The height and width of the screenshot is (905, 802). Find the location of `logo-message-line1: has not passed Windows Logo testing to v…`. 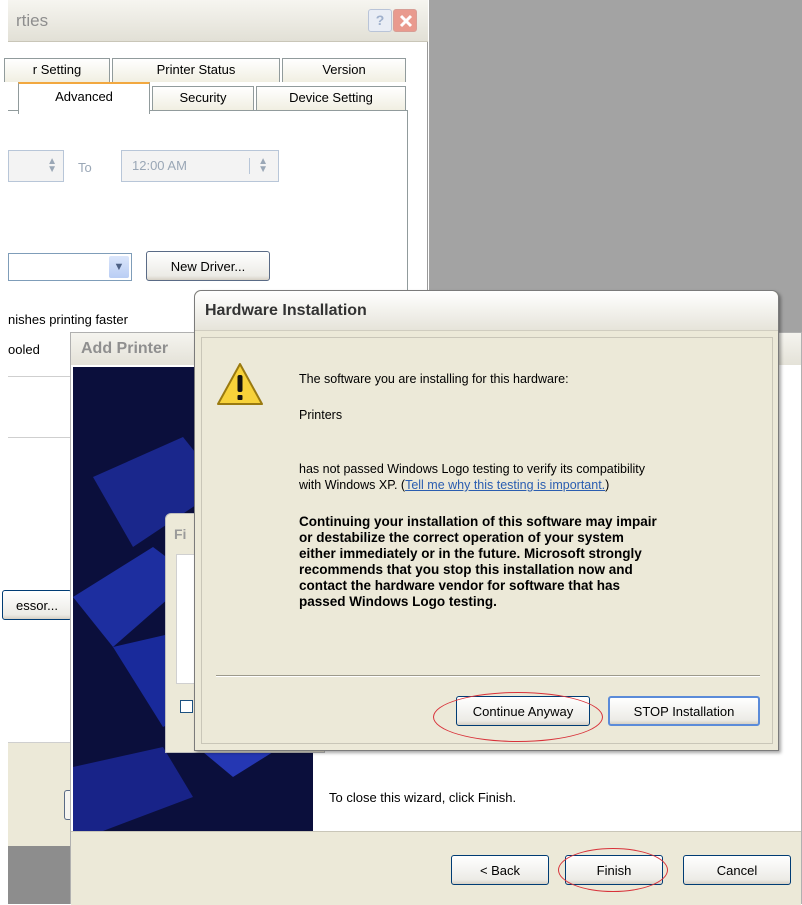

logo-message-line1: has not passed Windows Logo testing to v… is located at coordinates (472, 469).